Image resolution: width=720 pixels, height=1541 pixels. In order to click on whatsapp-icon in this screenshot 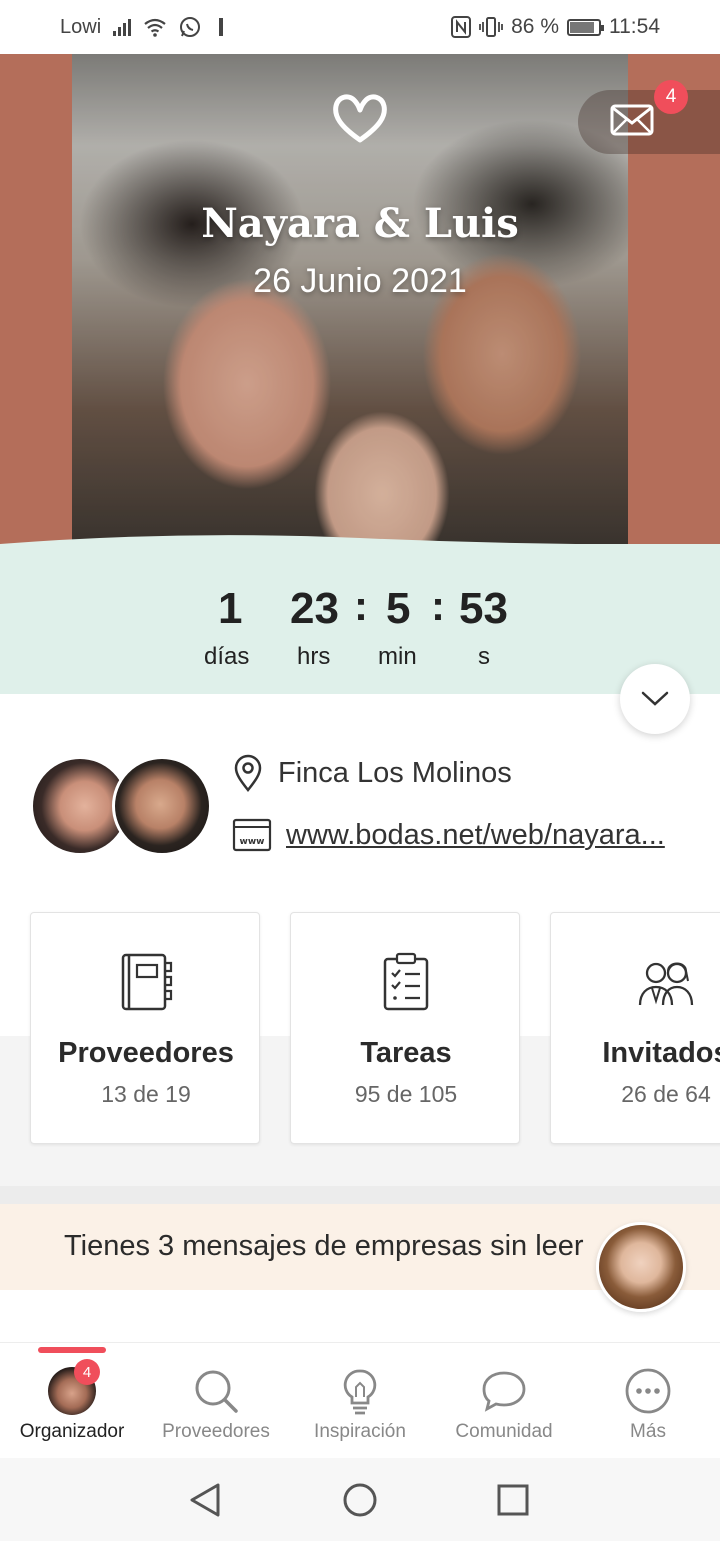, I will do `click(190, 27)`.